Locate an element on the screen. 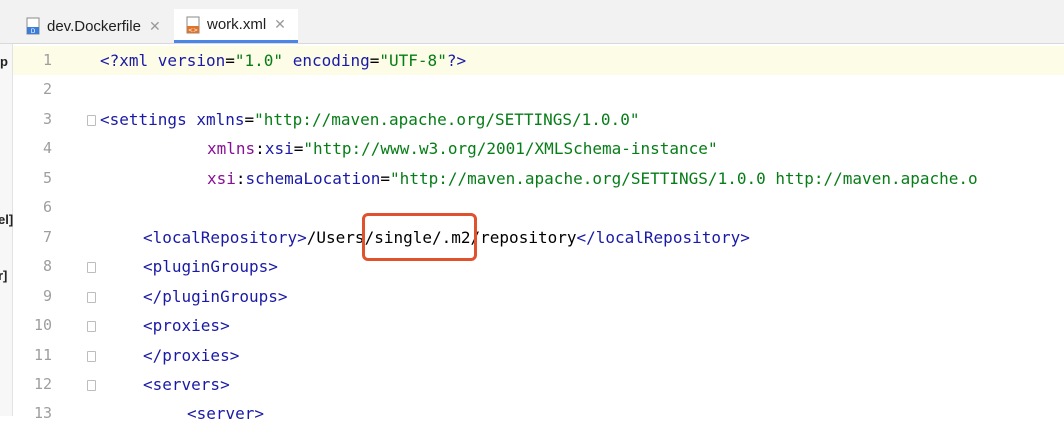 The width and height of the screenshot is (1064, 428). code-line-10: <proxies> is located at coordinates (186, 325).